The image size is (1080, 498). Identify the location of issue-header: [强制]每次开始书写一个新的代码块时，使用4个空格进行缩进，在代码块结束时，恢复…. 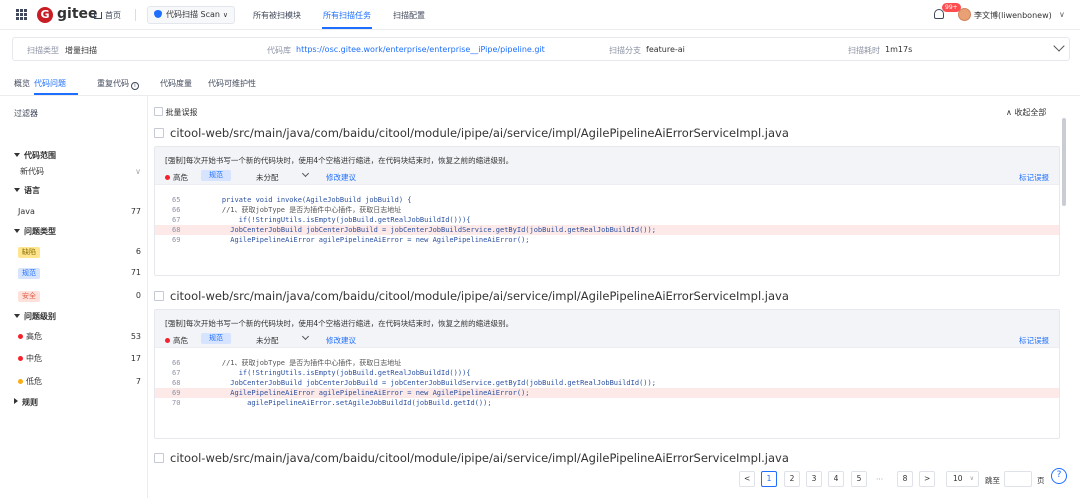
(607, 166).